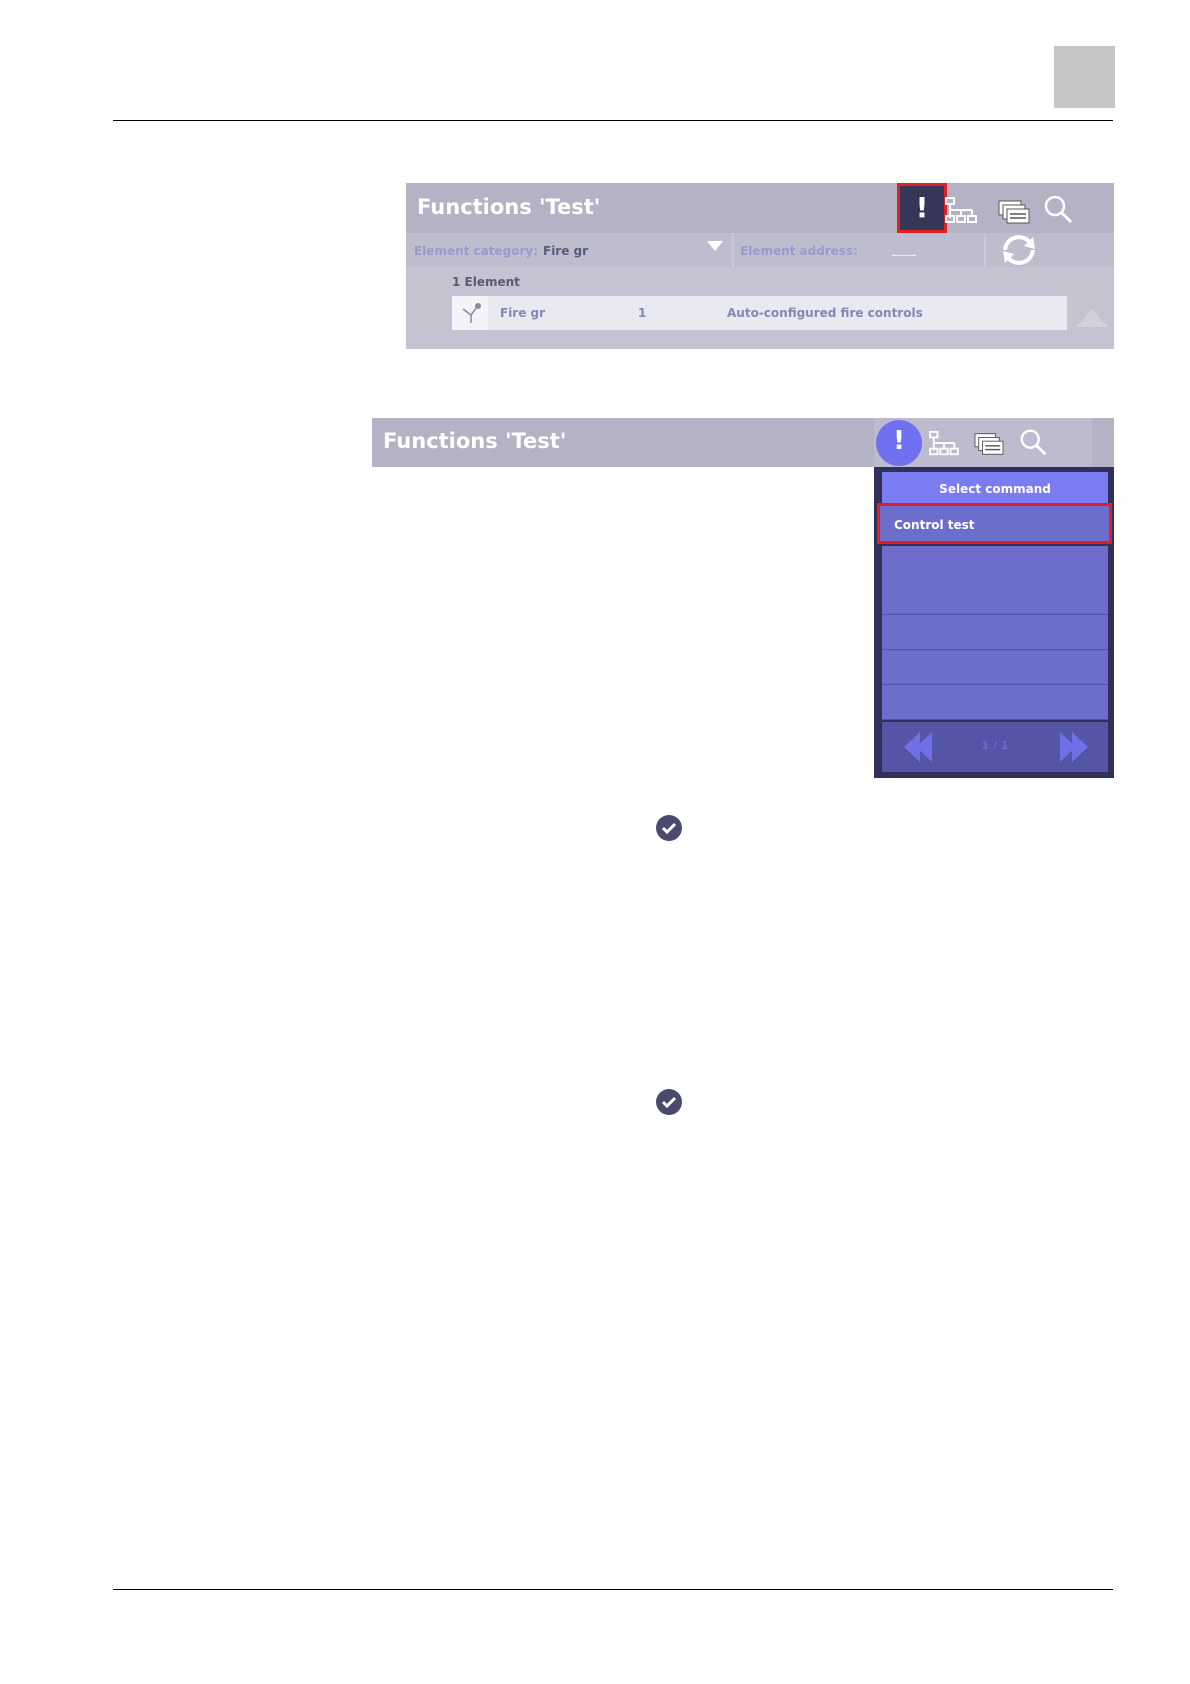  I want to click on address-value: ____, so click(904, 249).